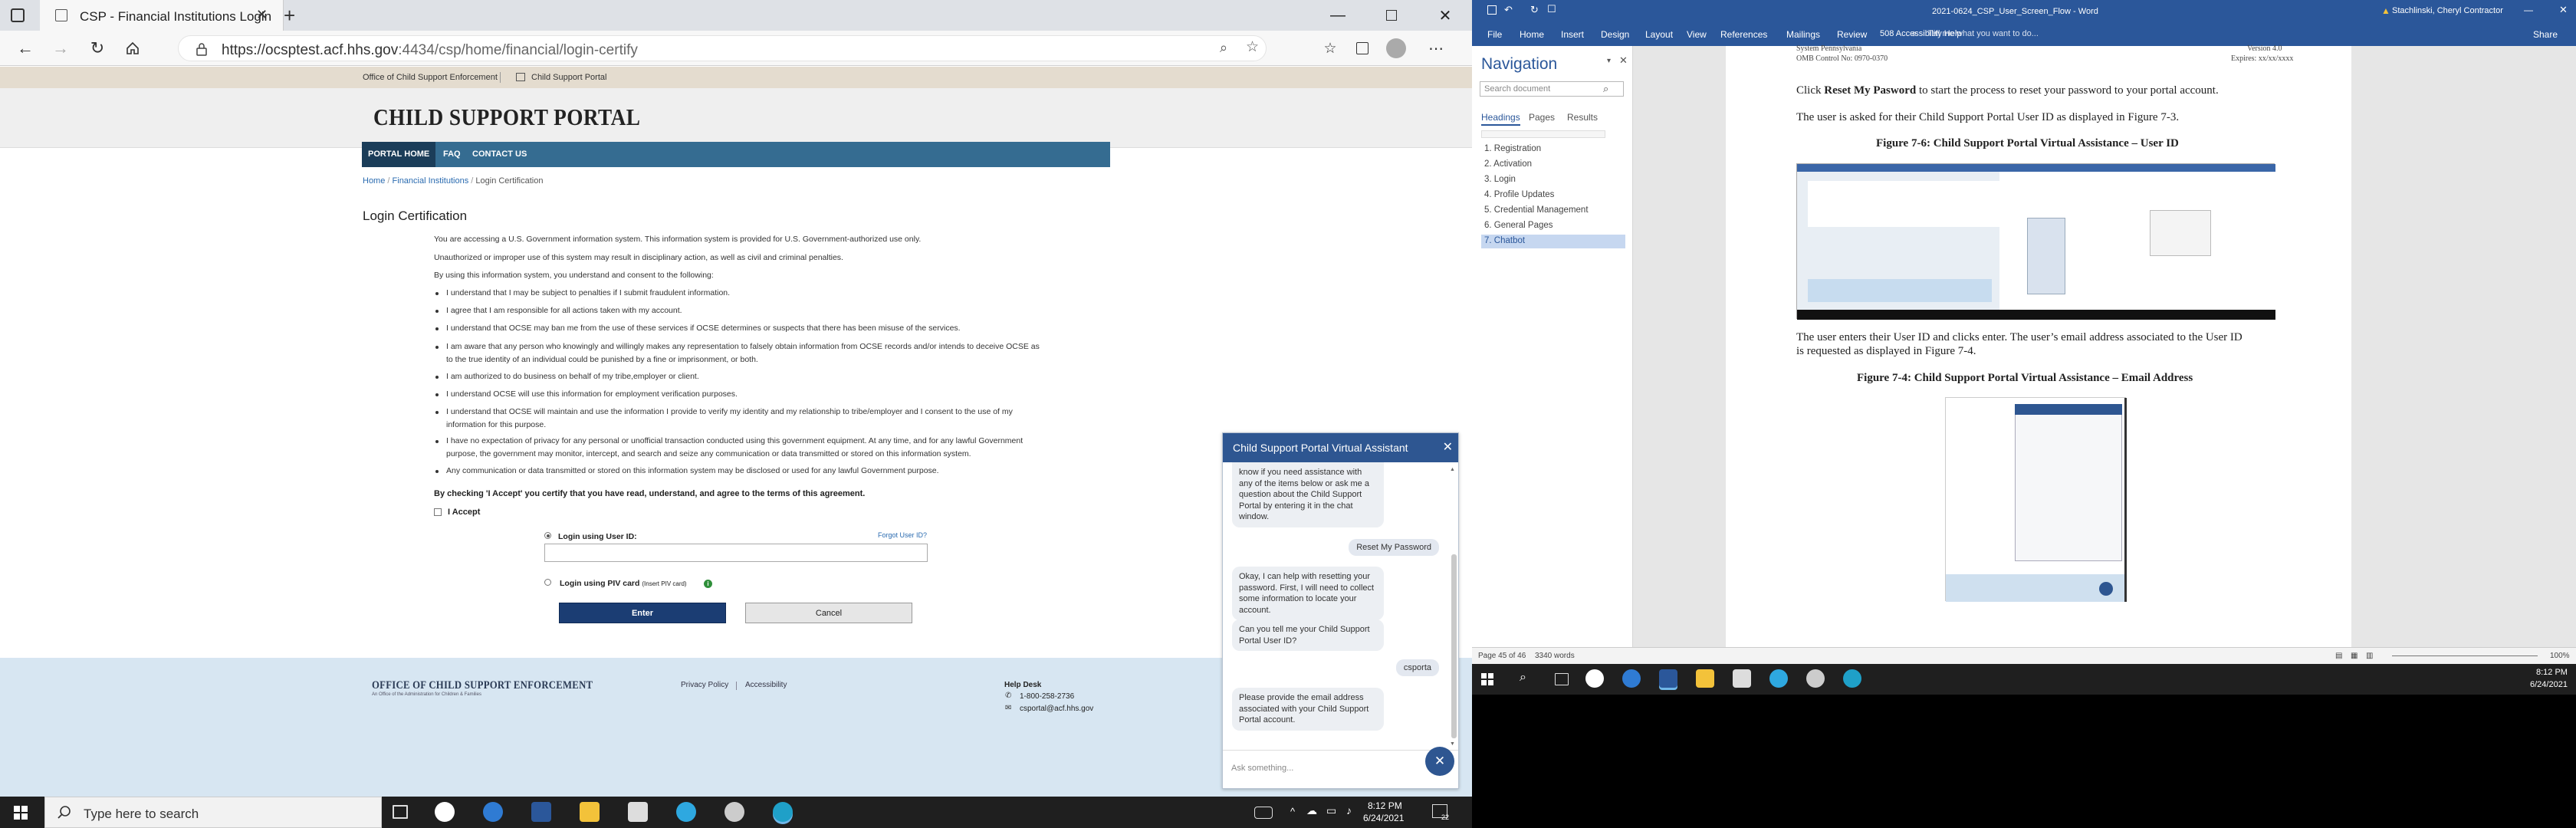  What do you see at coordinates (1445, 16) in the screenshot?
I see `close-window-icon: ✕` at bounding box center [1445, 16].